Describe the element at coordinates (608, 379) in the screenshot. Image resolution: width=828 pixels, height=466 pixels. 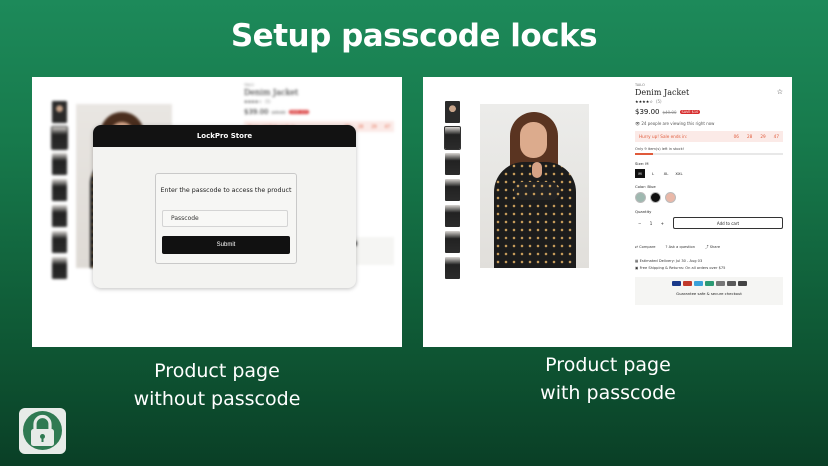
I see `caption-right: Product page with passcode` at that location.